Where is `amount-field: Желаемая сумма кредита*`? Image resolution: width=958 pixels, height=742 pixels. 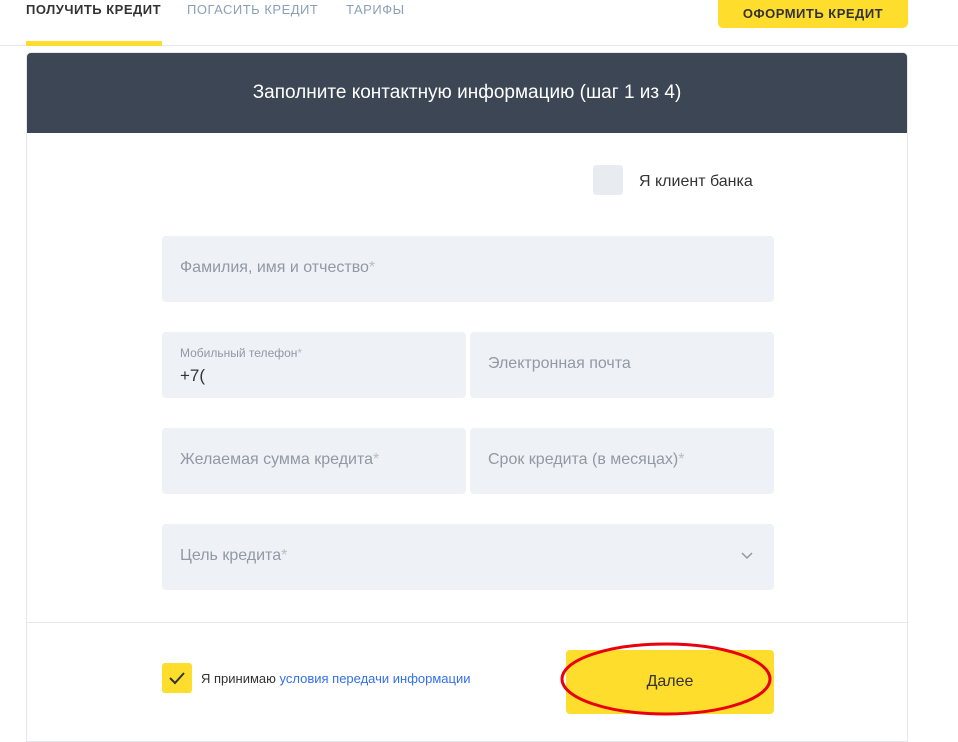 amount-field: Желаемая сумма кредита* is located at coordinates (314, 461).